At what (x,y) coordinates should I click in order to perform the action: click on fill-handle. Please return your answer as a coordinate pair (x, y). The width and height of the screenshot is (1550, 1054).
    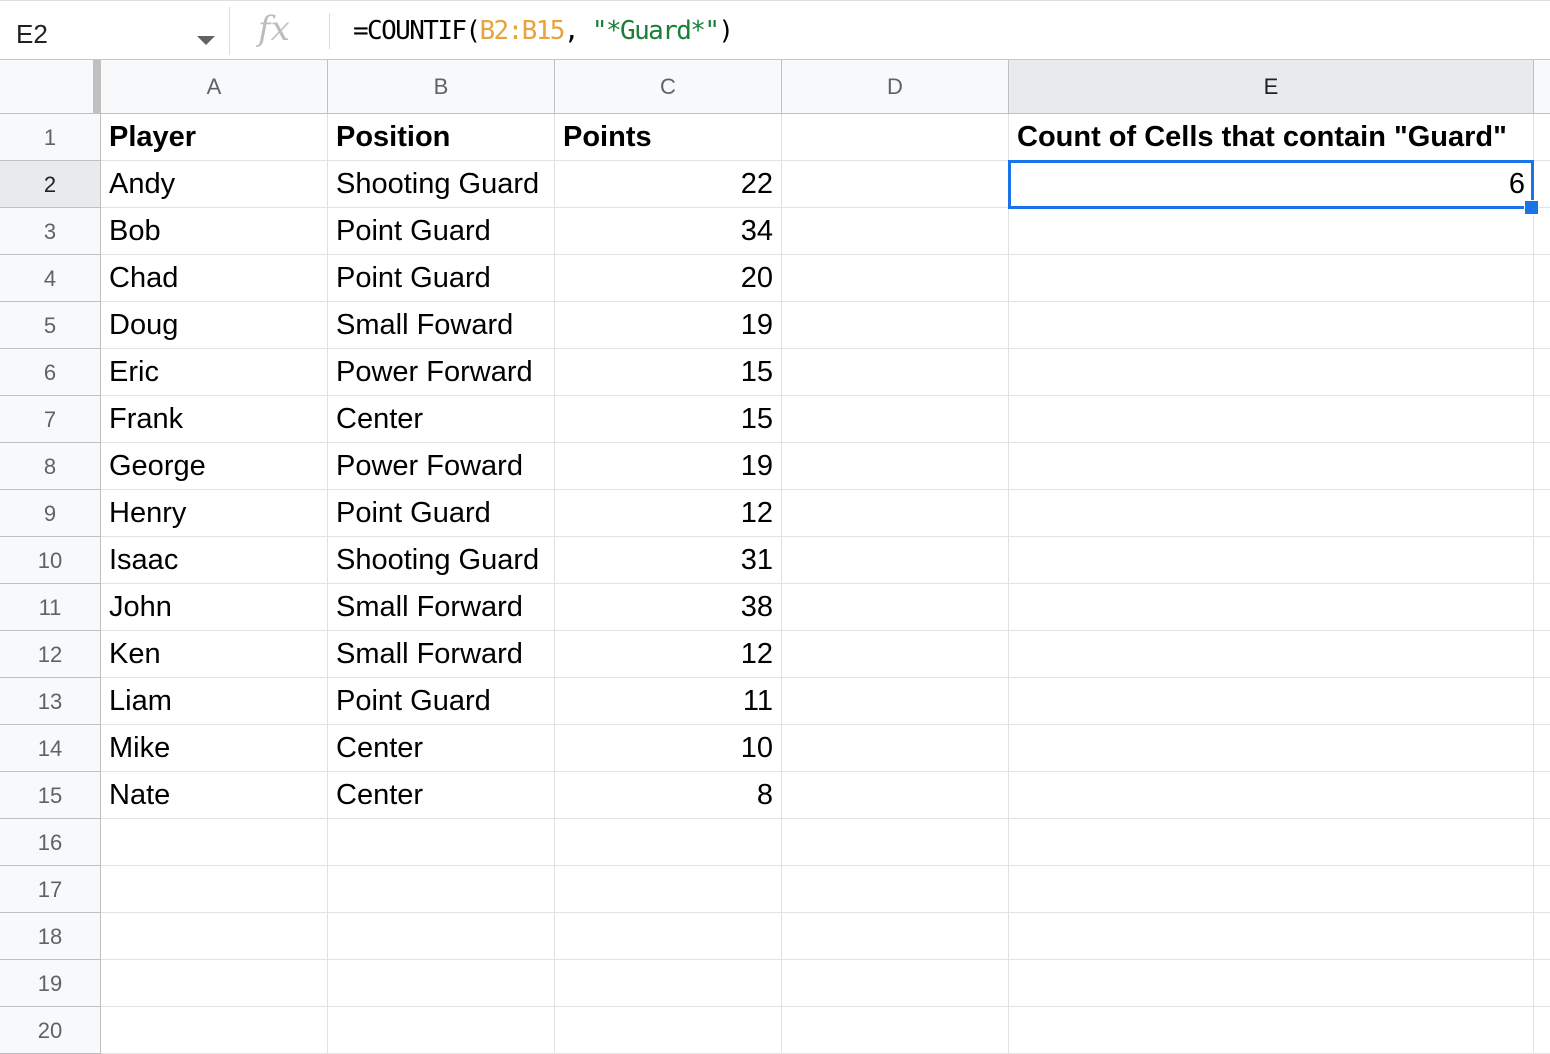
    Looking at the image, I should click on (1531, 207).